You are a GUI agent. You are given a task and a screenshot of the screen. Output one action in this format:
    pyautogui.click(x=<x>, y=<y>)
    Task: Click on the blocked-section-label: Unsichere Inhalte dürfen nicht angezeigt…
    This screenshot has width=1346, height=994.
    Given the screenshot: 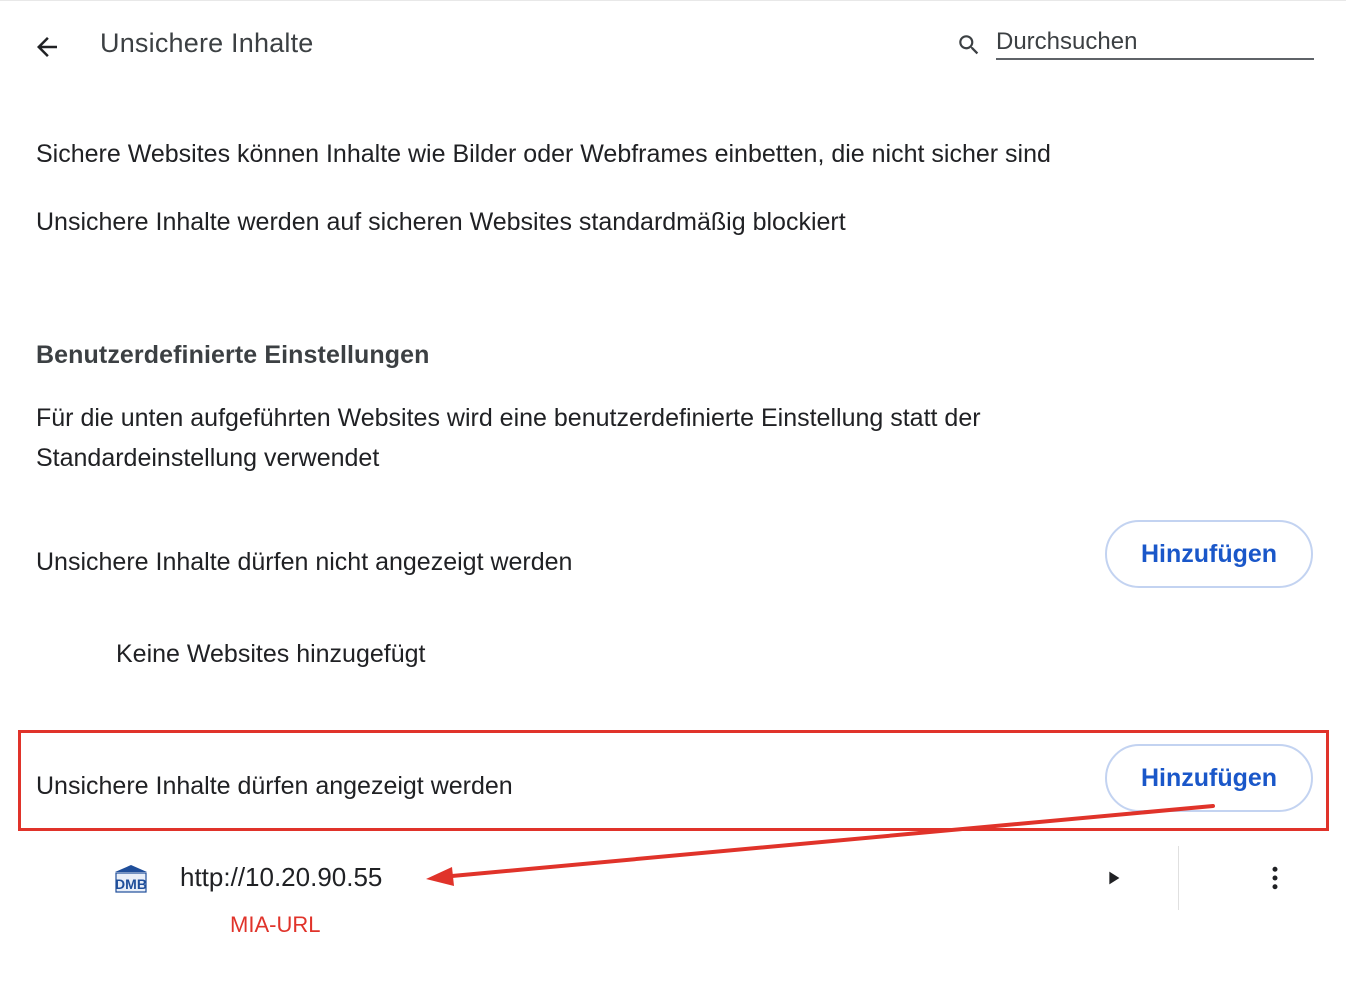 What is the action you would take?
    pyautogui.click(x=304, y=562)
    